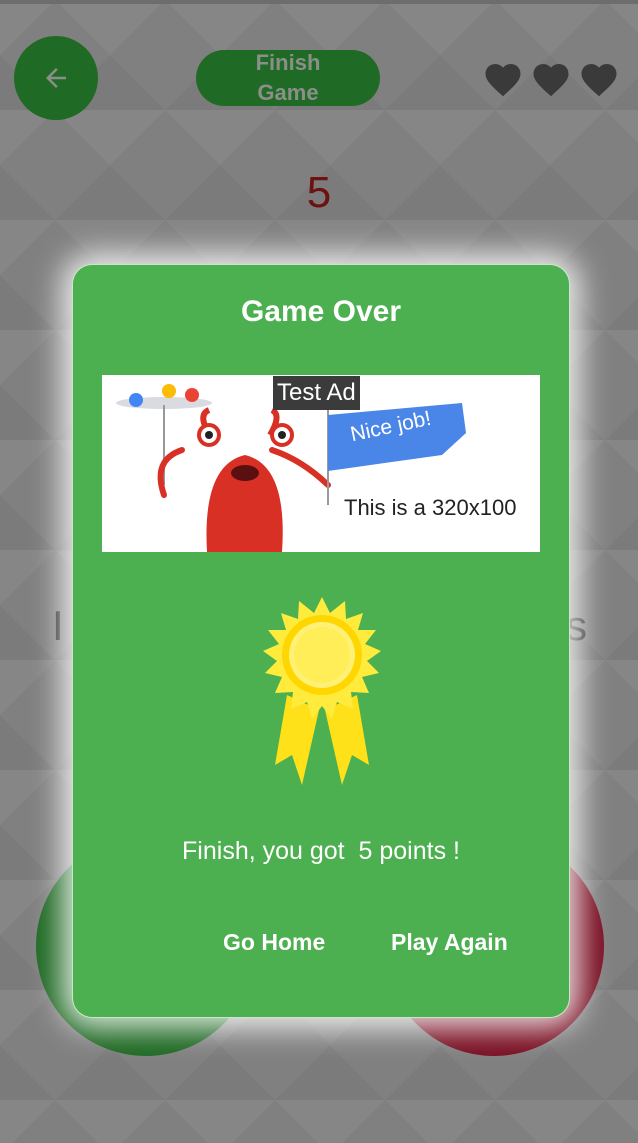 Image resolution: width=638 pixels, height=1143 pixels. I want to click on back-button, so click(56, 78).